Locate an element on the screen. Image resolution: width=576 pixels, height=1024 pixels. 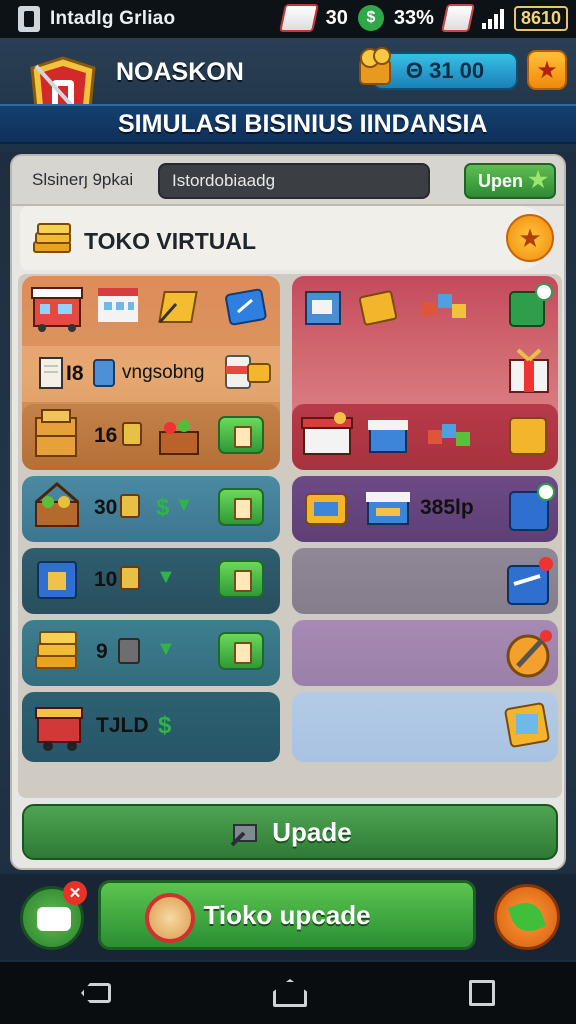
leaf-icon is located at coordinates (527, 917).